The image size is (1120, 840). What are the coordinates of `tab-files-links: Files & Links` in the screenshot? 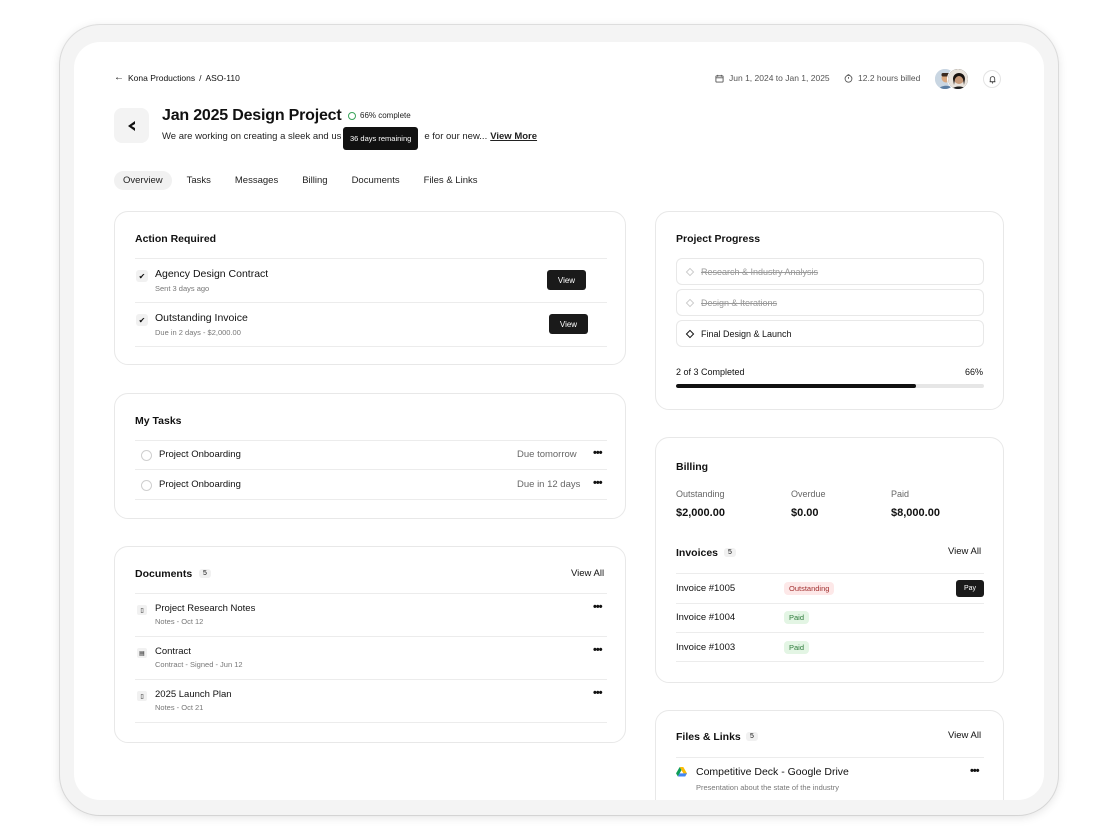 It's located at (451, 180).